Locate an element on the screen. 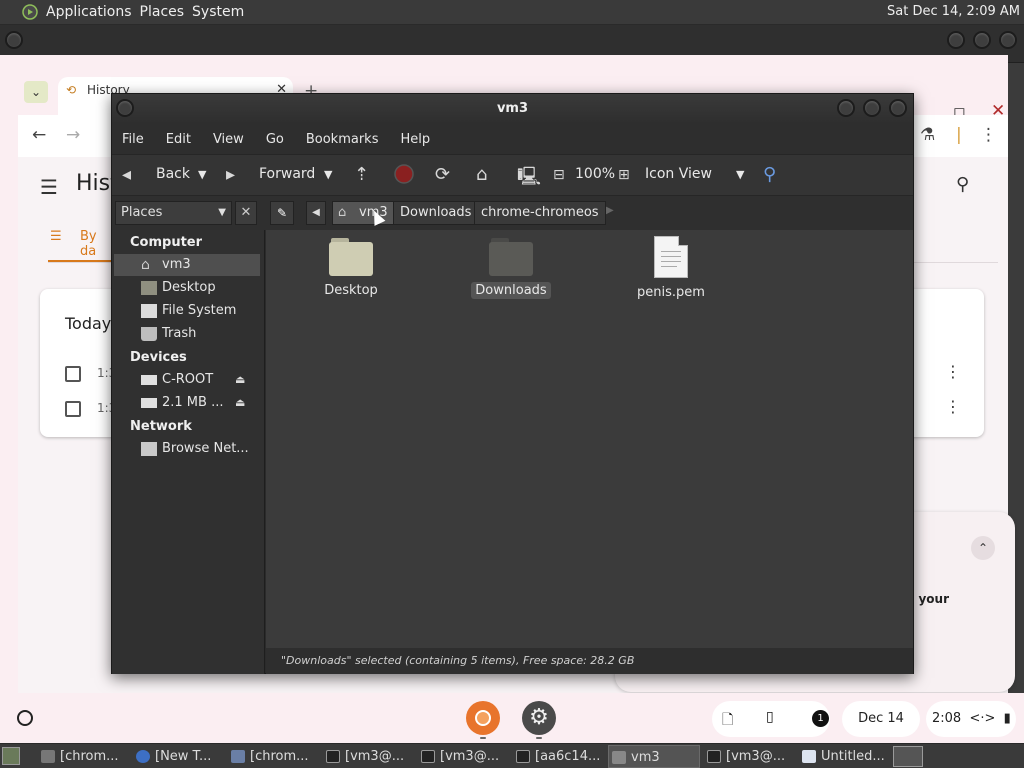  notification-count: 1 is located at coordinates (820, 718).